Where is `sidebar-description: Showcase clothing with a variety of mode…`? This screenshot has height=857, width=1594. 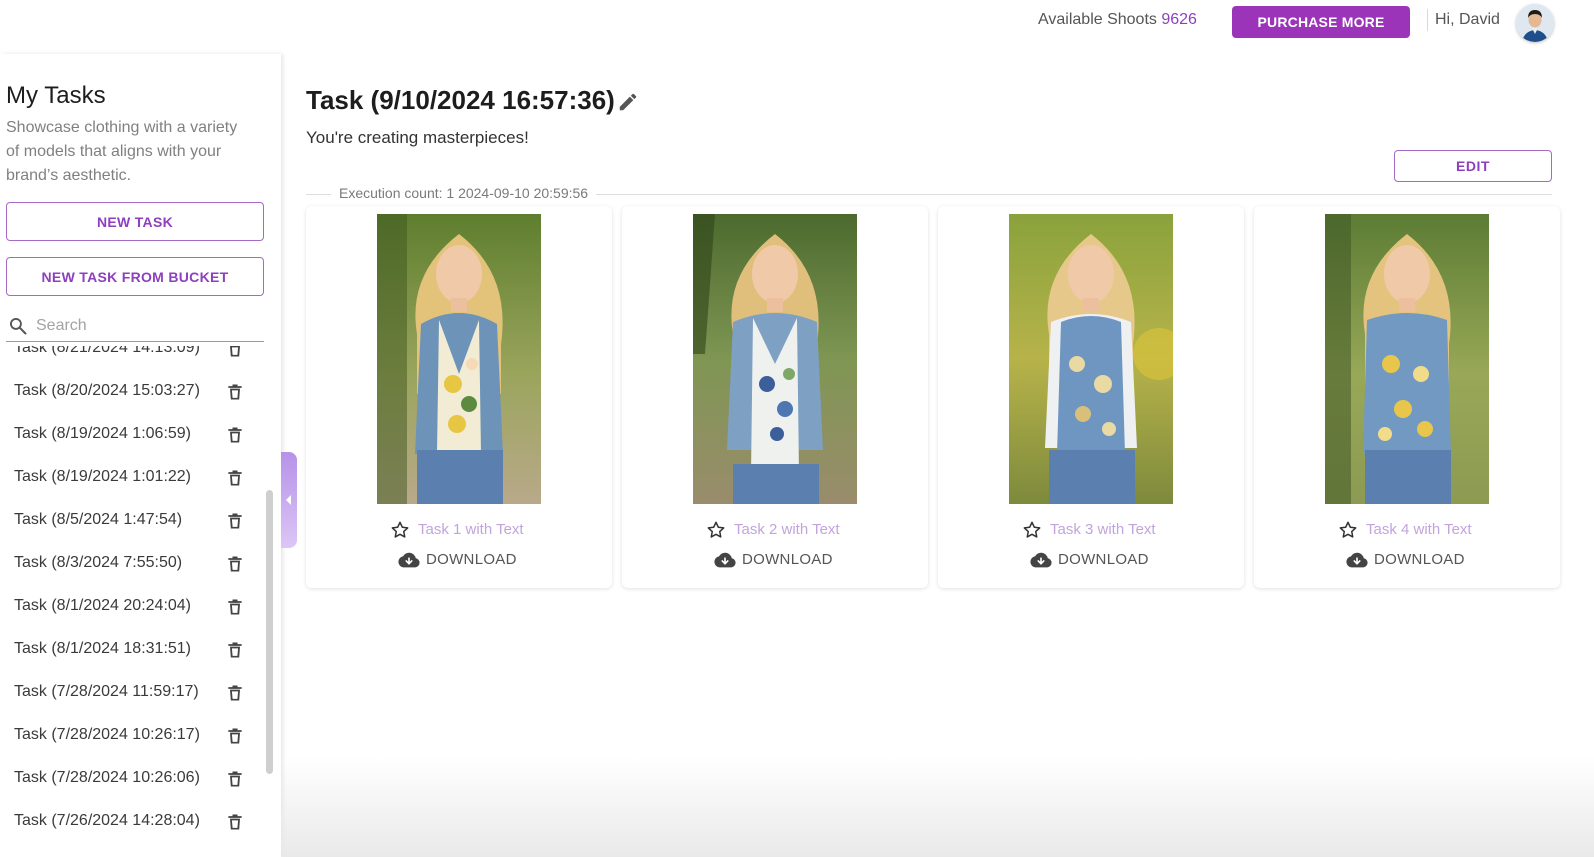
sidebar-description: Showcase clothing with a variety of mode… is located at coordinates (122, 151).